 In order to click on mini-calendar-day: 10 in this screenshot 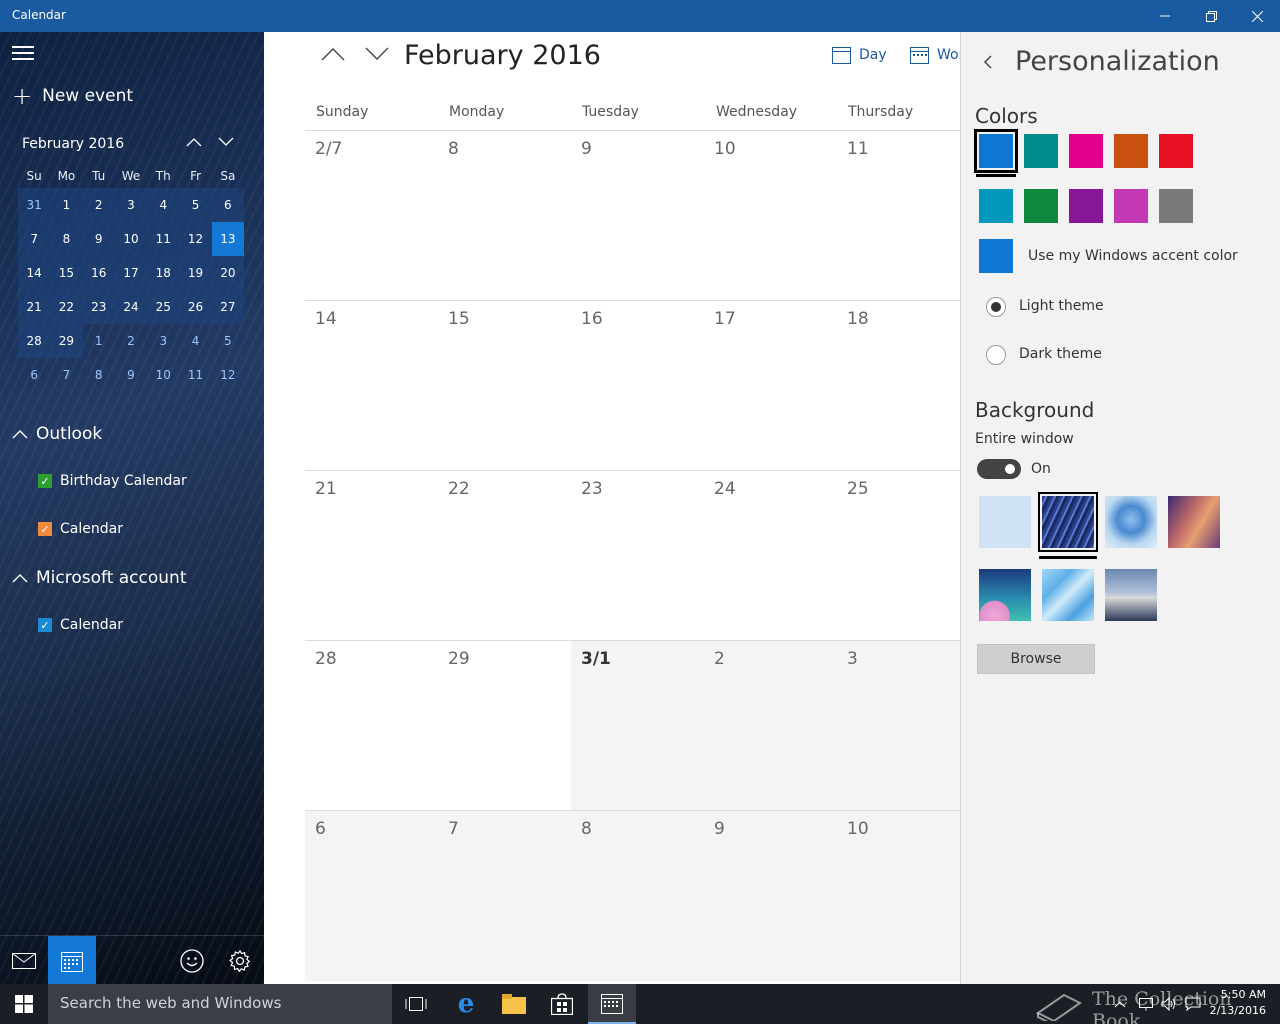, I will do `click(131, 239)`.